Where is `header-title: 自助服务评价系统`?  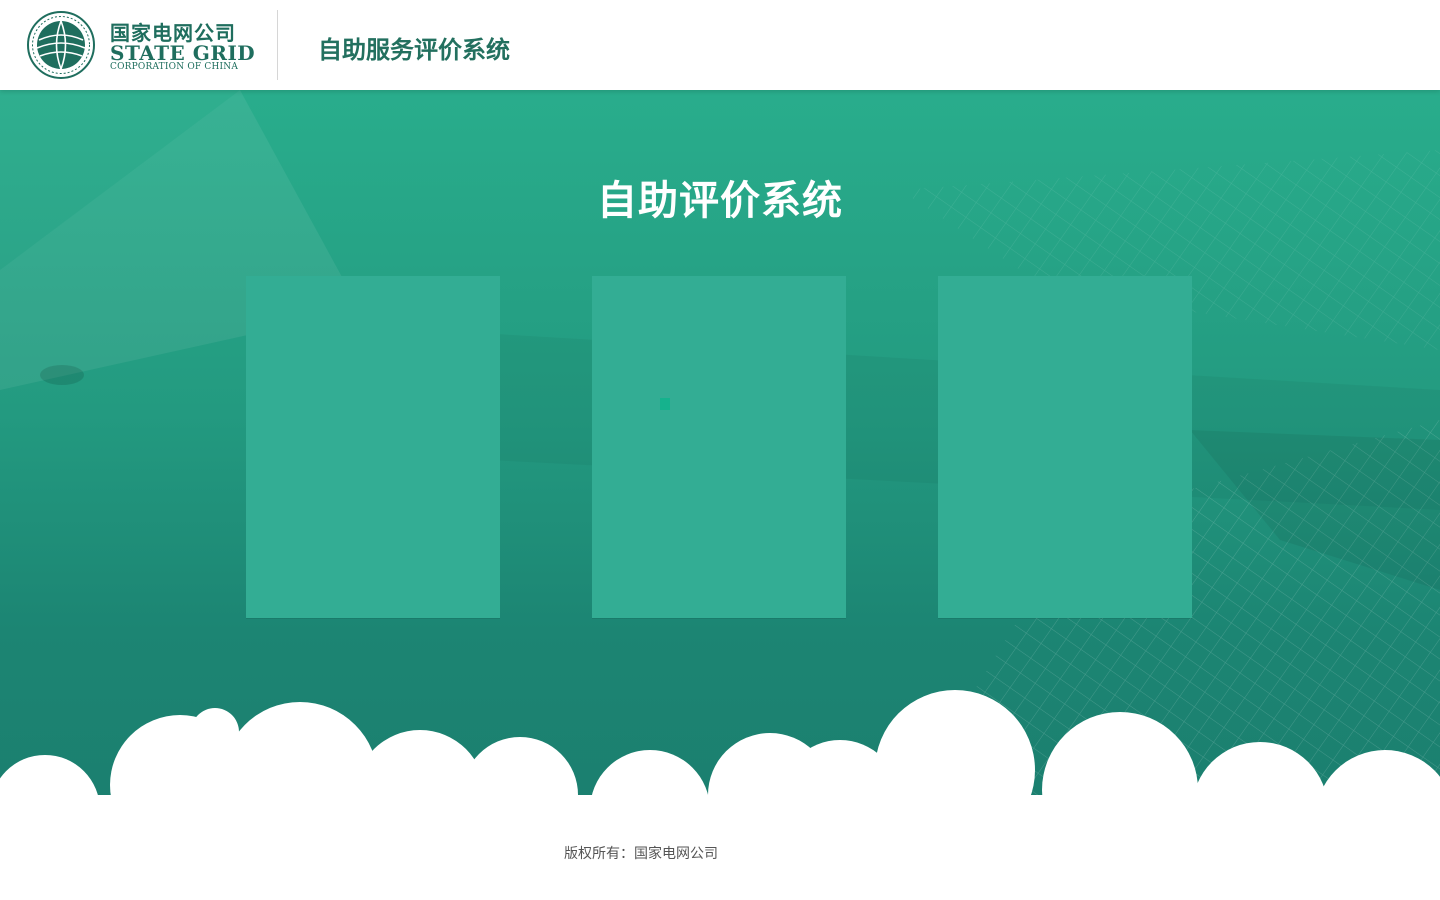
header-title: 自助服务评价系统 is located at coordinates (414, 50).